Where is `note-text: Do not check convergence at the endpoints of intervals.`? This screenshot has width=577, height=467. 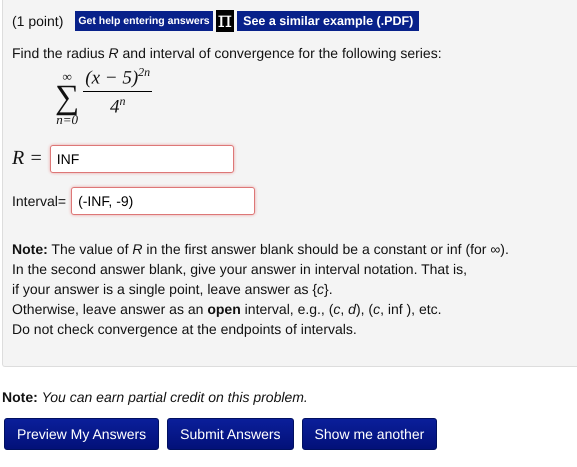 note-text: Do not check convergence at the endpoints of intervals. is located at coordinates (185, 329).